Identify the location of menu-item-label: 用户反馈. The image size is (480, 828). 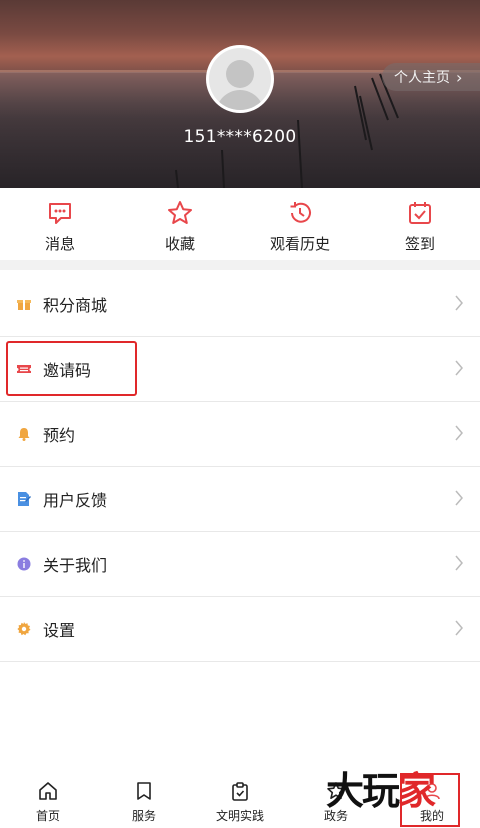
(75, 500).